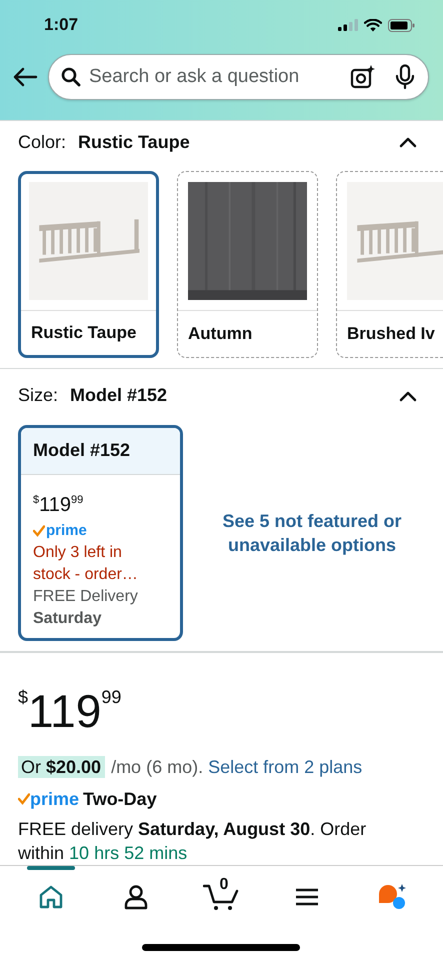 The image size is (443, 960). What do you see at coordinates (119, 395) in the screenshot?
I see `option-value: Model #152` at bounding box center [119, 395].